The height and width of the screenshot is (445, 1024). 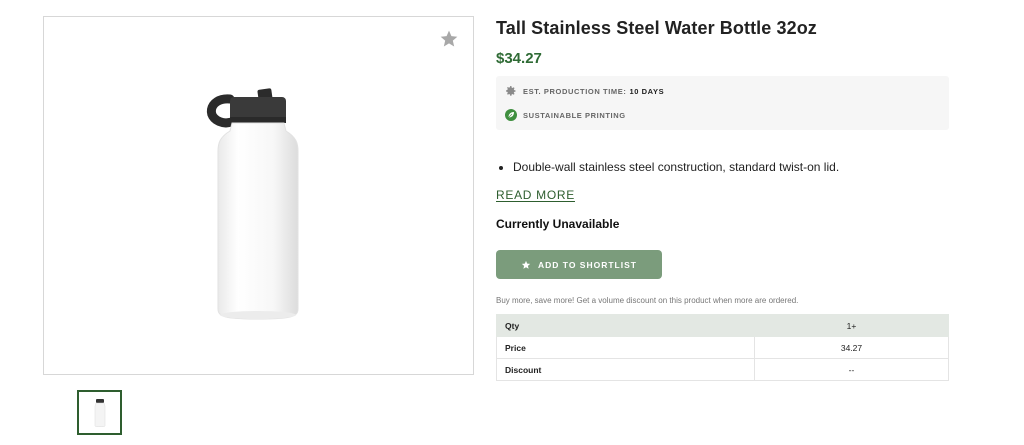 I want to click on water-bottle-image, so click(x=252, y=204).